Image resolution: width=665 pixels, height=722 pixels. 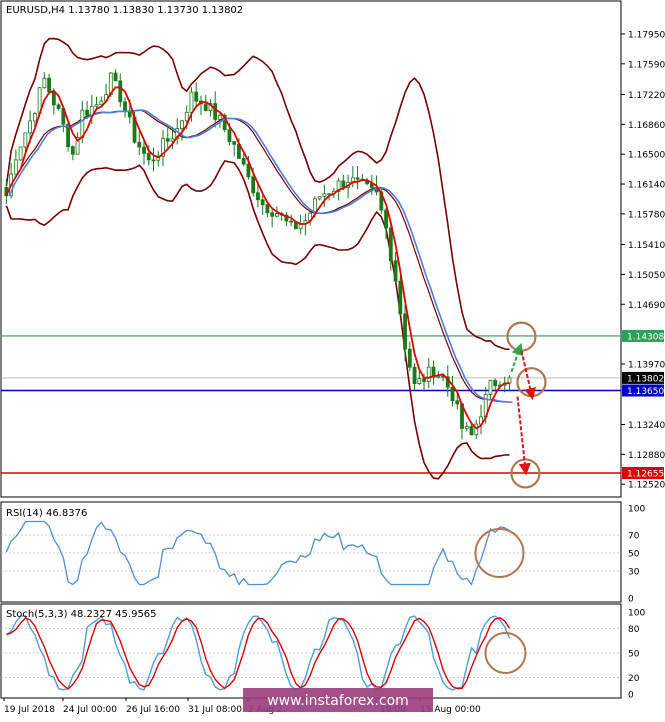 I want to click on price-tick-label: 1.12520, so click(x=646, y=486).